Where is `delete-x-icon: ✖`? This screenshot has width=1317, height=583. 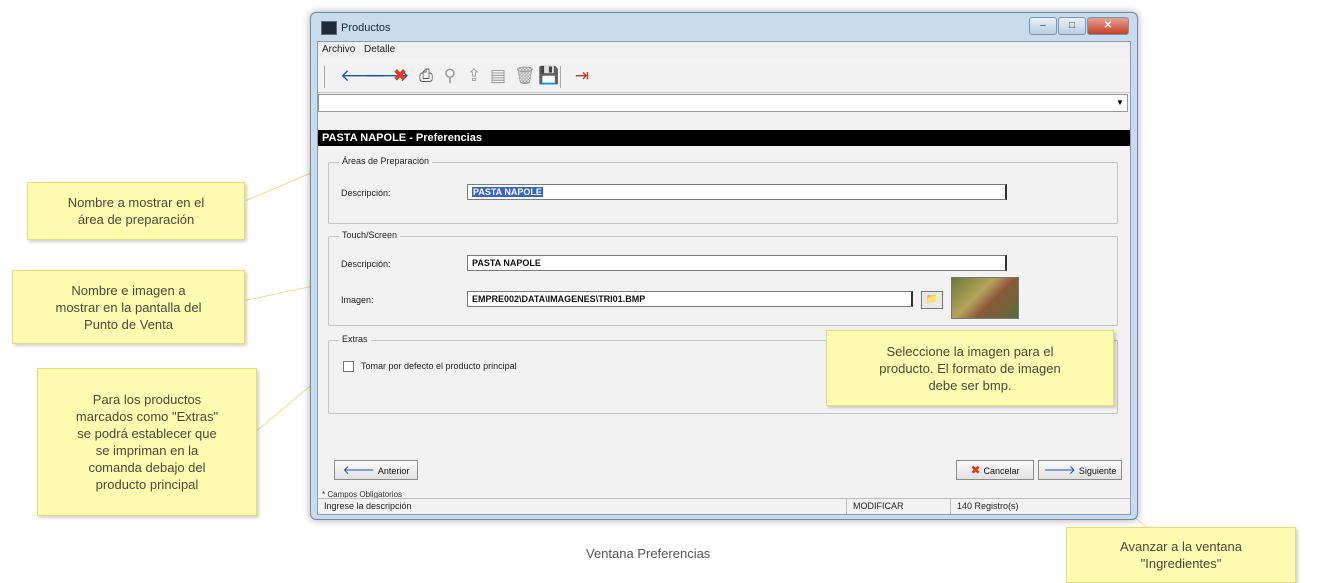
delete-x-icon: ✖ is located at coordinates (400, 76).